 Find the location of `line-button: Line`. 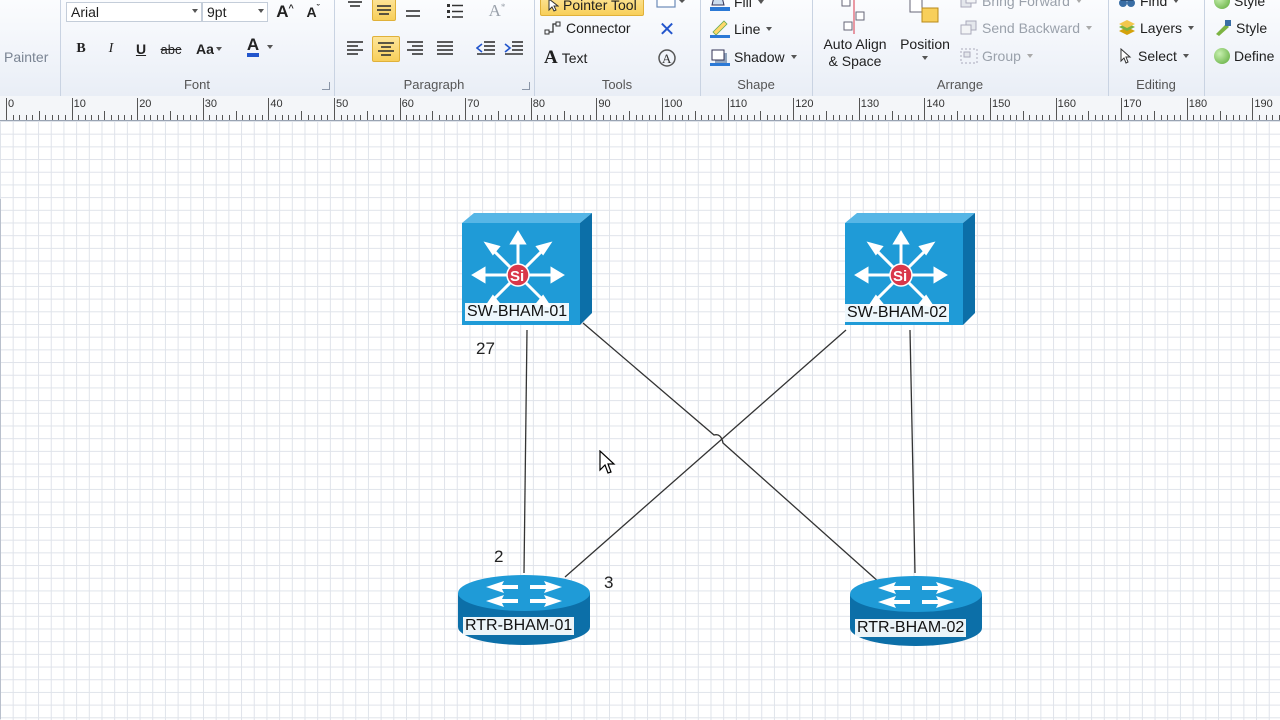

line-button: Line is located at coordinates (741, 29).